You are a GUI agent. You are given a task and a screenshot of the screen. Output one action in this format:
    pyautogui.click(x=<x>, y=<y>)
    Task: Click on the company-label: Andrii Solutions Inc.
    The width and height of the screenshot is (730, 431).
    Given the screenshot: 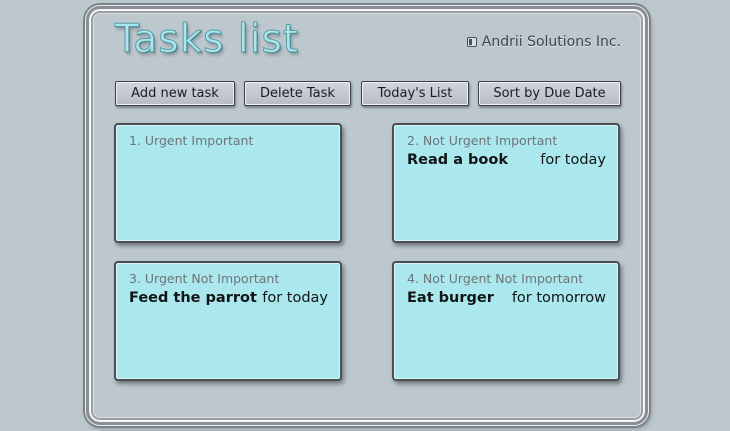 What is the action you would take?
    pyautogui.click(x=543, y=42)
    